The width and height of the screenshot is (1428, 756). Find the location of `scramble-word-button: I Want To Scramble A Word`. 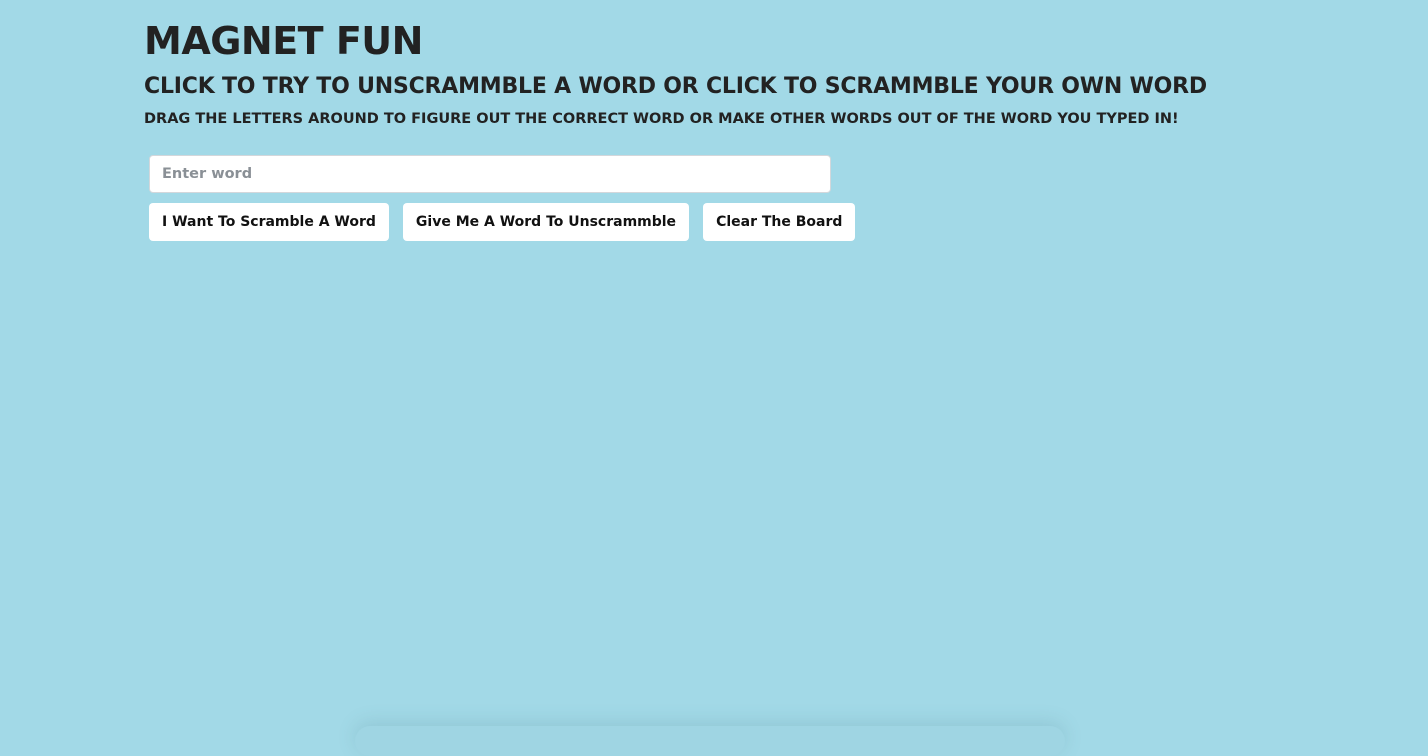

scramble-word-button: I Want To Scramble A Word is located at coordinates (269, 222).